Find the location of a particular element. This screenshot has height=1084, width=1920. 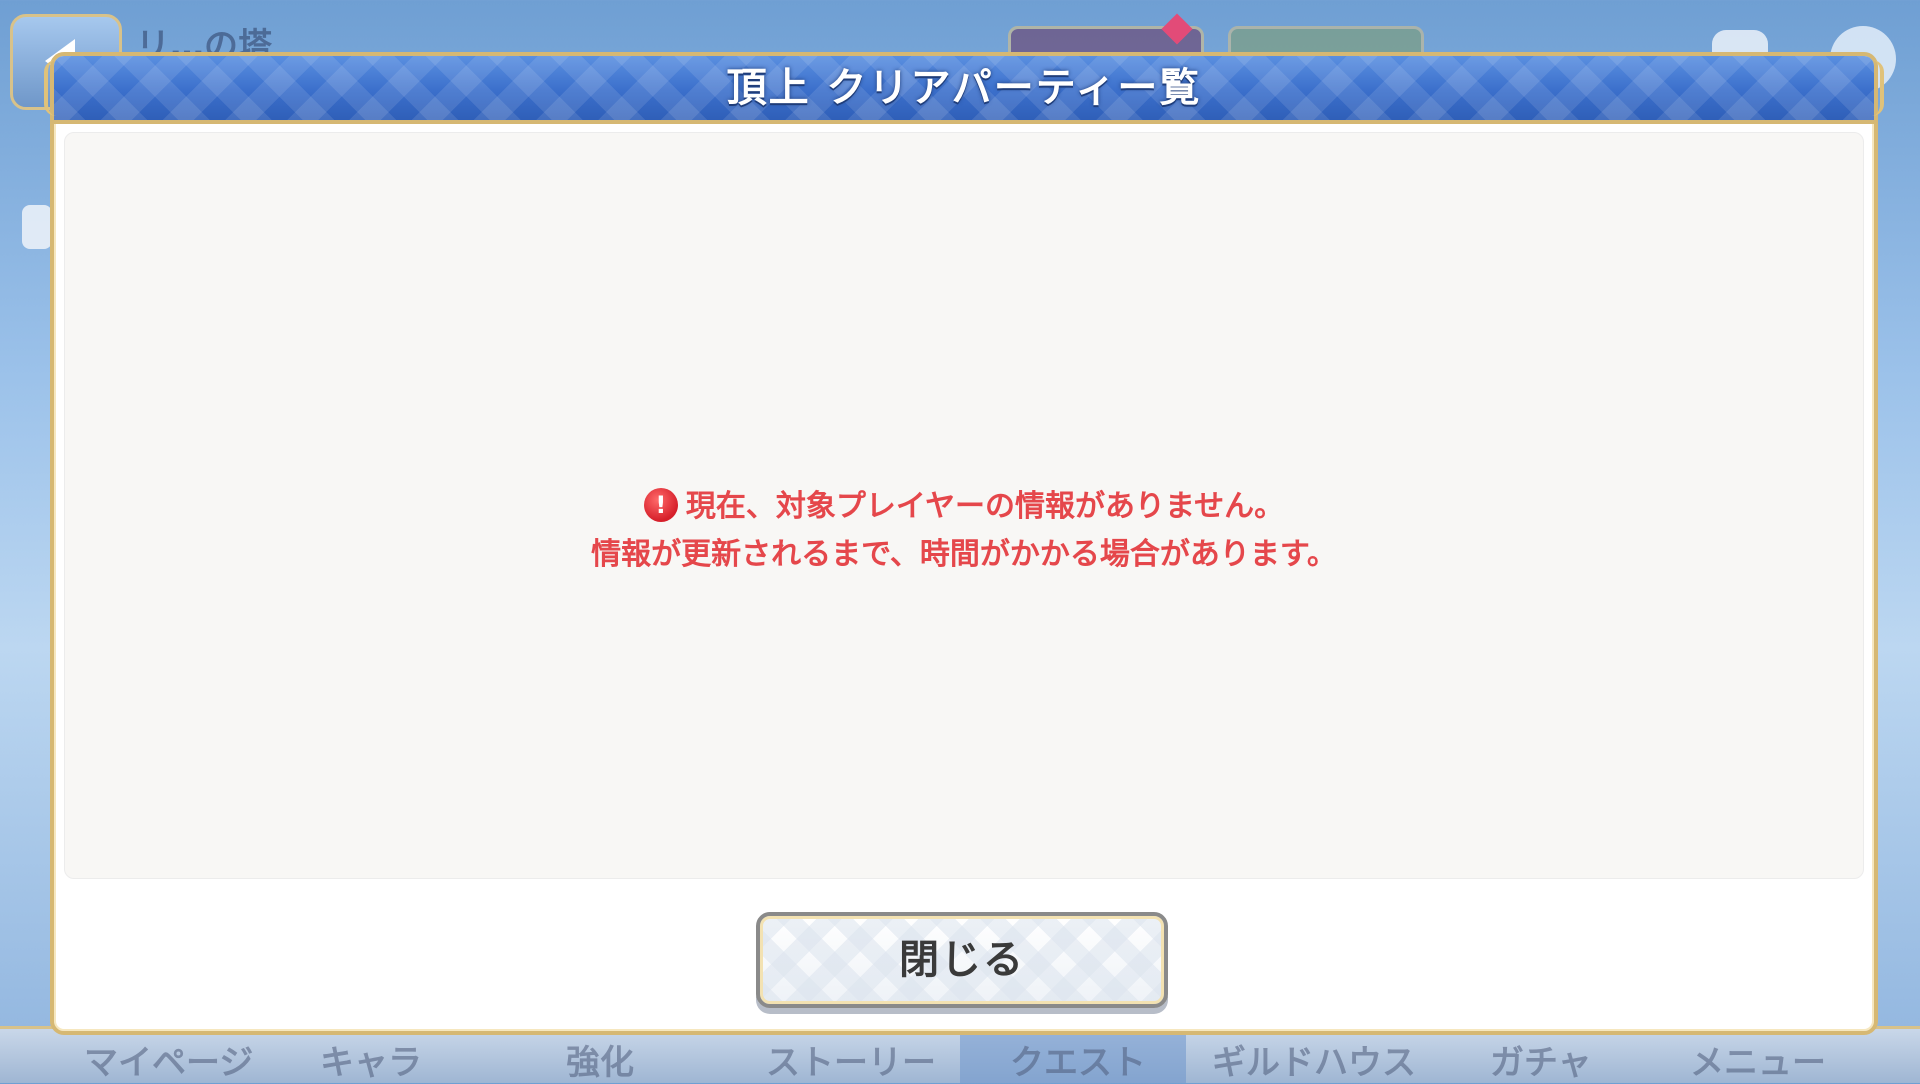

nav-item-guildhouse: ギルドハウス is located at coordinates (1314, 1059).